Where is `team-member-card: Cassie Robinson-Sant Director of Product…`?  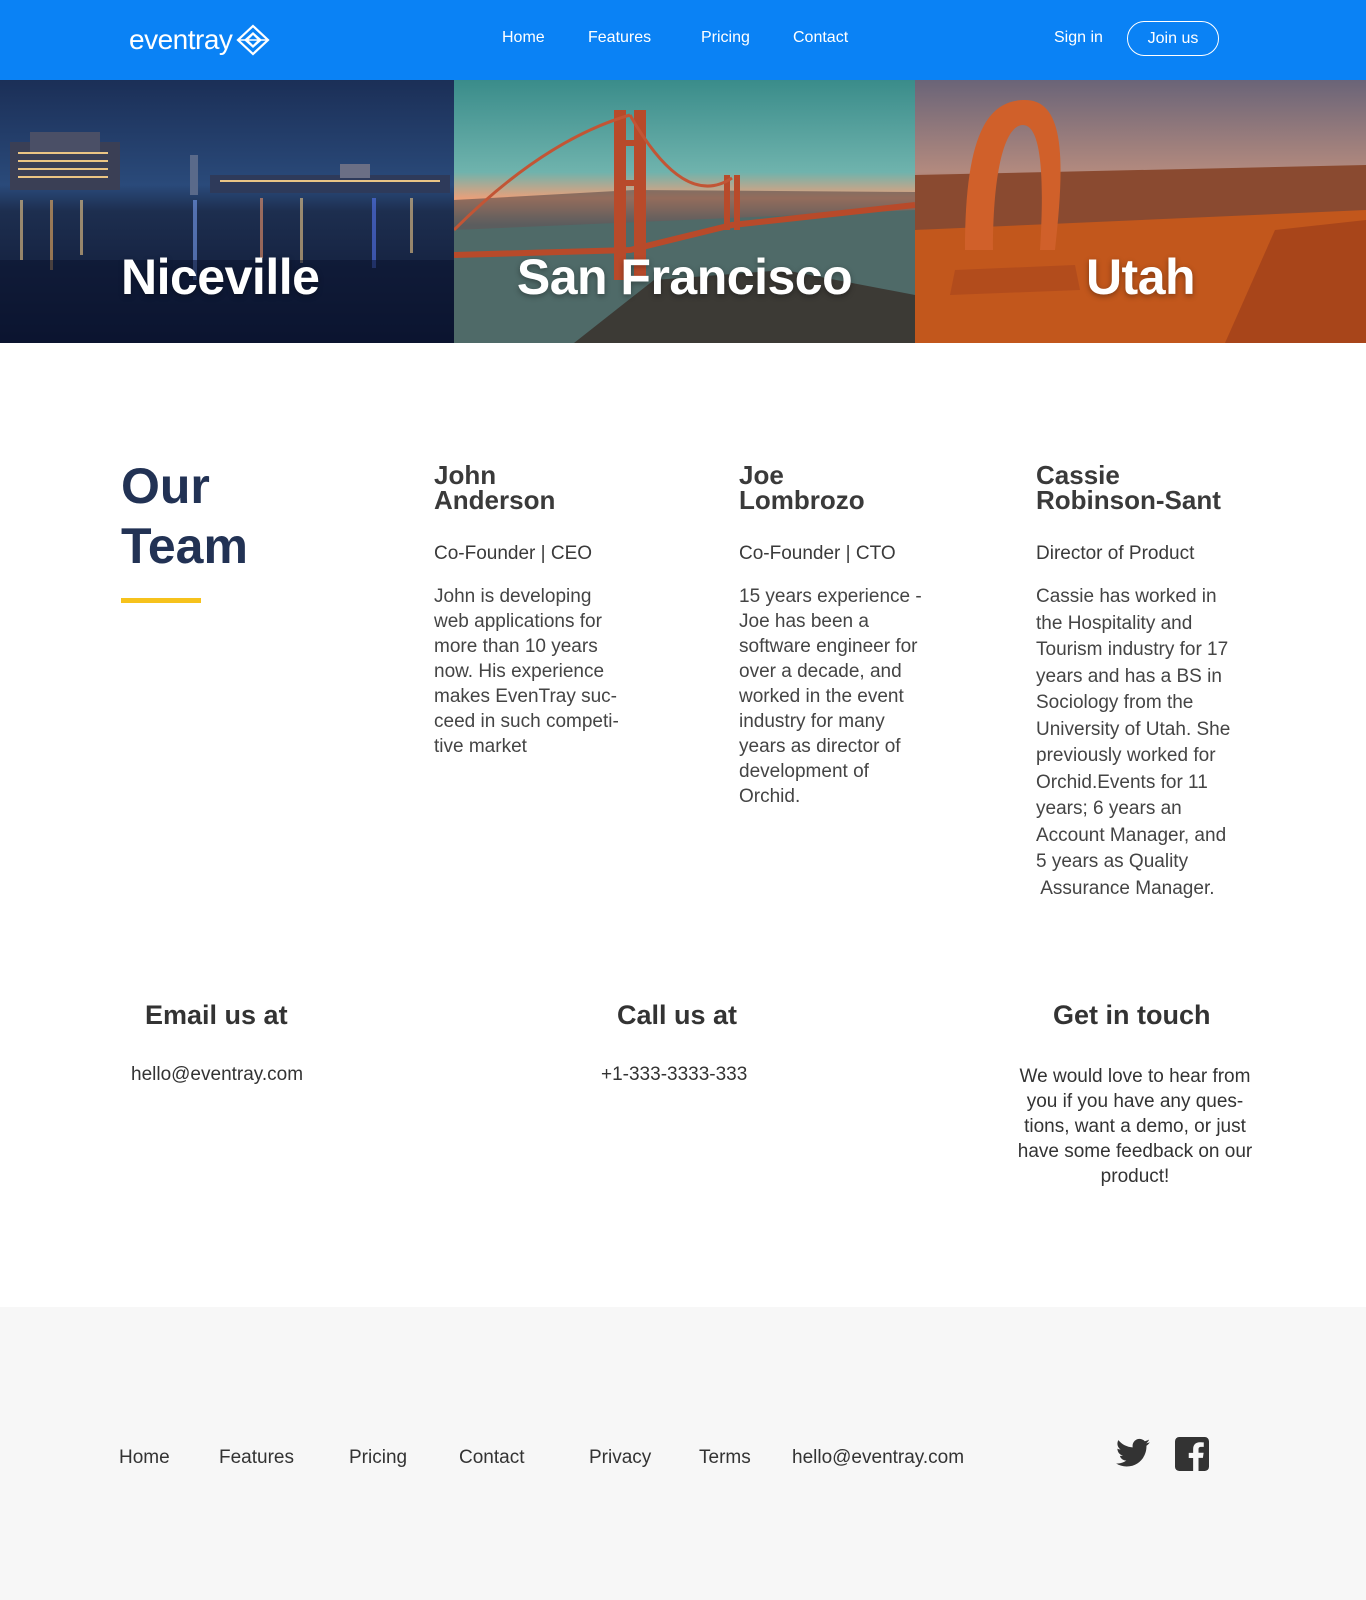 team-member-card: Cassie Robinson-Sant Director of Product… is located at coordinates (1156, 682).